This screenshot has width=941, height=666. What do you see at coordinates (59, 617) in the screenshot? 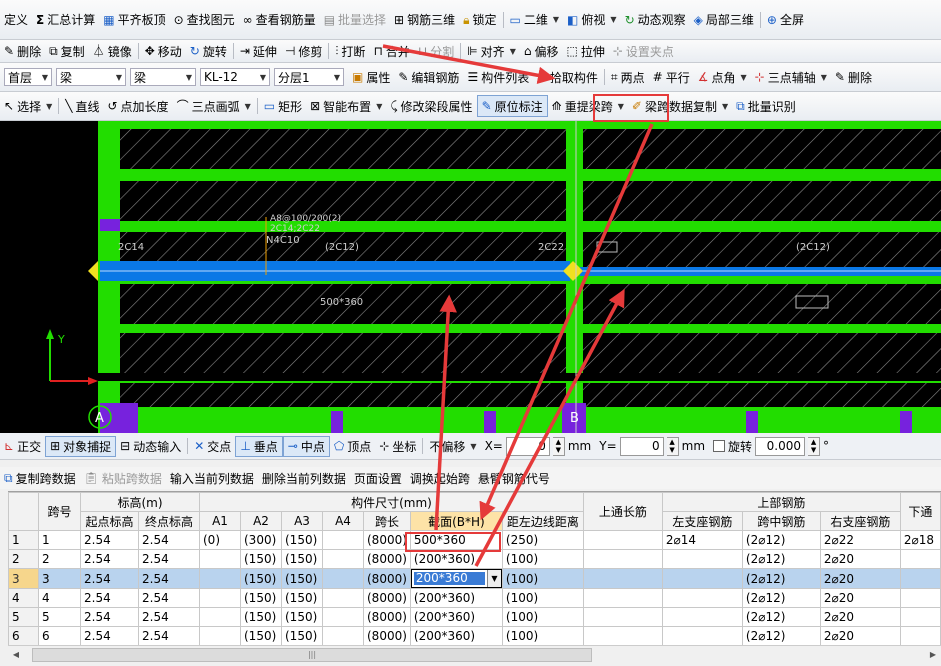
I see `cell-span: 5` at bounding box center [59, 617].